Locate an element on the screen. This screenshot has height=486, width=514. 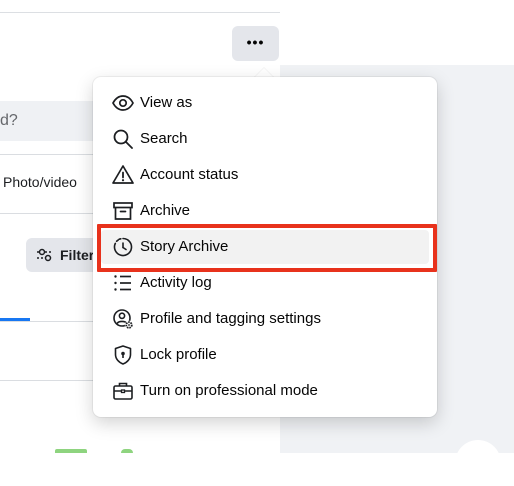
menu-item-label: Account status is located at coordinates (189, 174).